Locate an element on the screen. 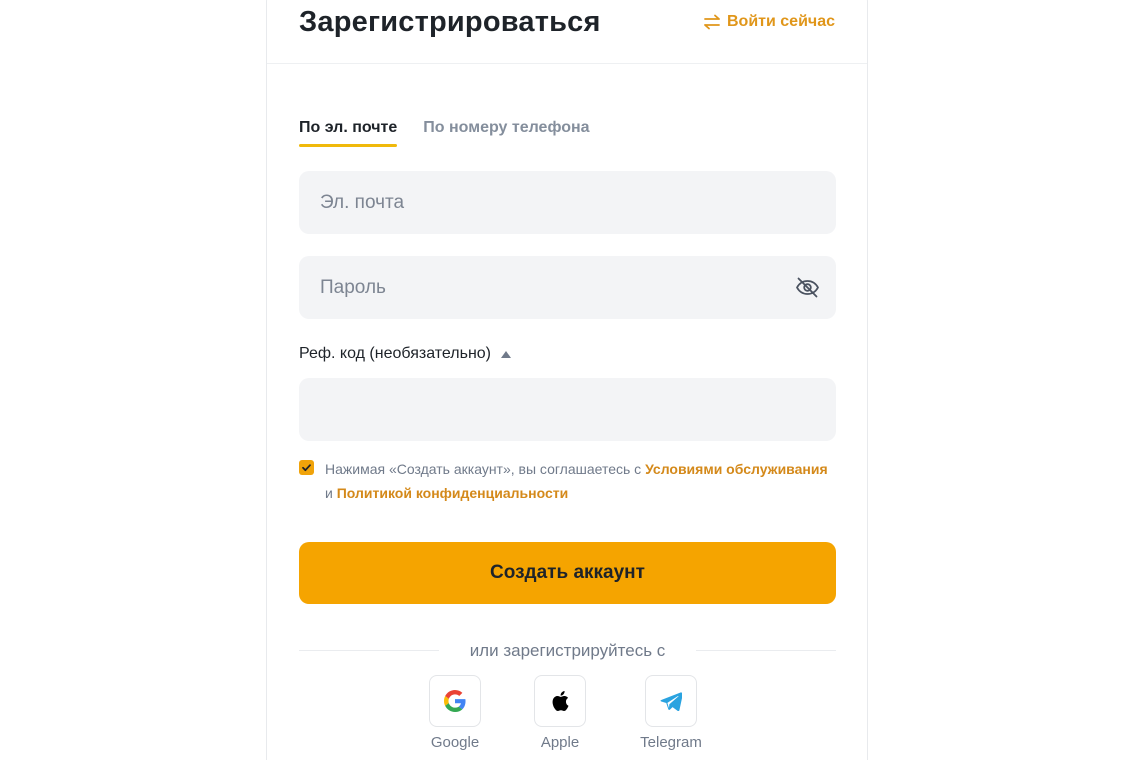  caret-up-icon is located at coordinates (506, 354).